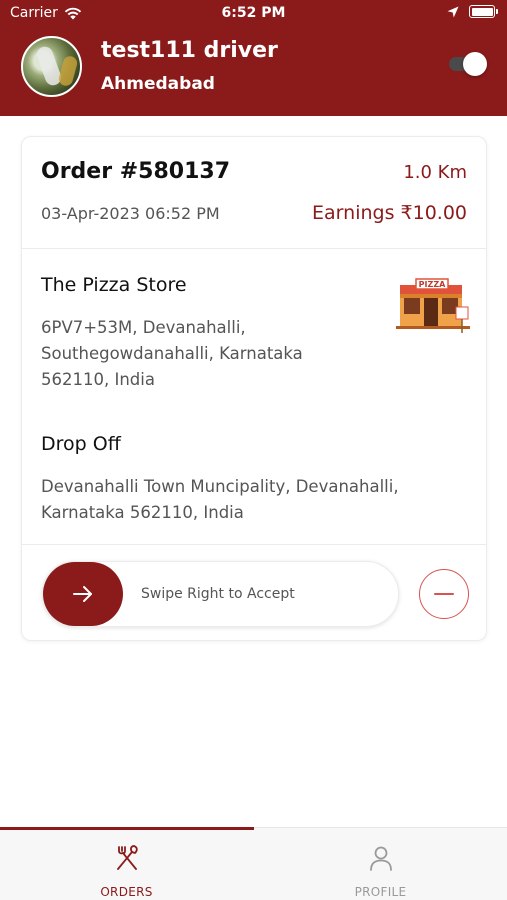  I want to click on pickup-store-name: The Pizza Store, so click(114, 285).